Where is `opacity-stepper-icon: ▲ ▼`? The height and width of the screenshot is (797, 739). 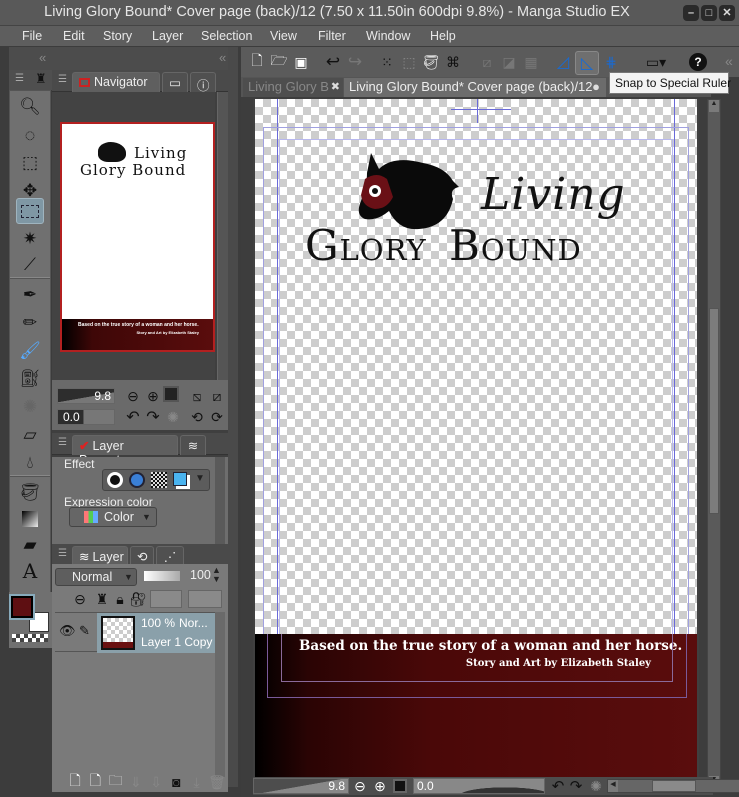 opacity-stepper-icon: ▲ ▼ is located at coordinates (216, 575).